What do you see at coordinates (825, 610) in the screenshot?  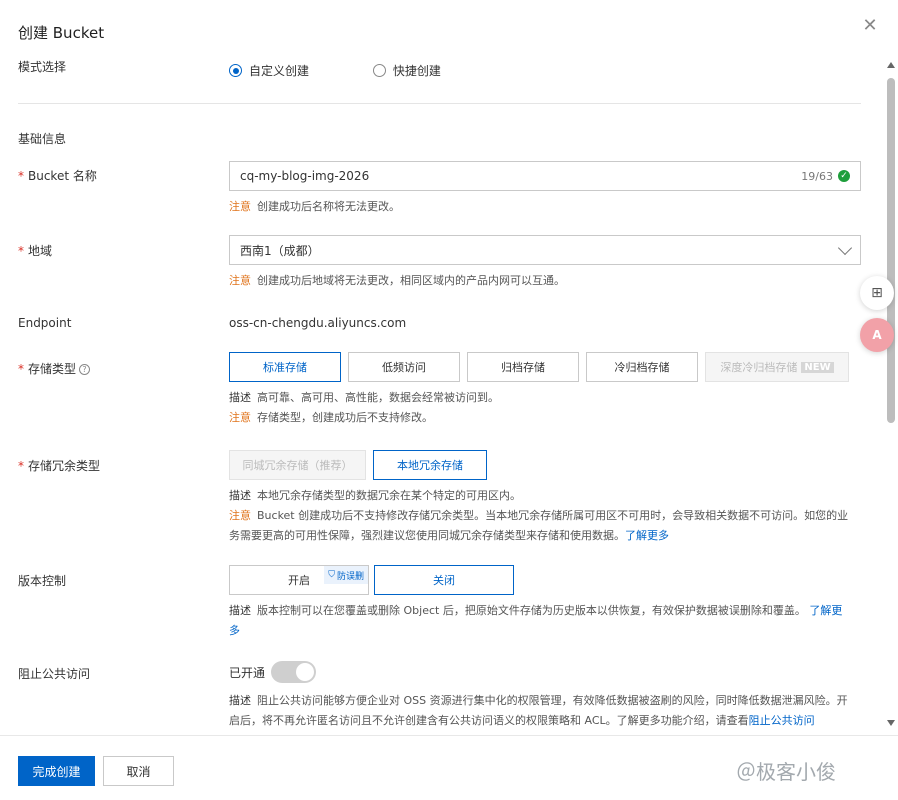 I see `versioning-learn-more-link: 了解更` at bounding box center [825, 610].